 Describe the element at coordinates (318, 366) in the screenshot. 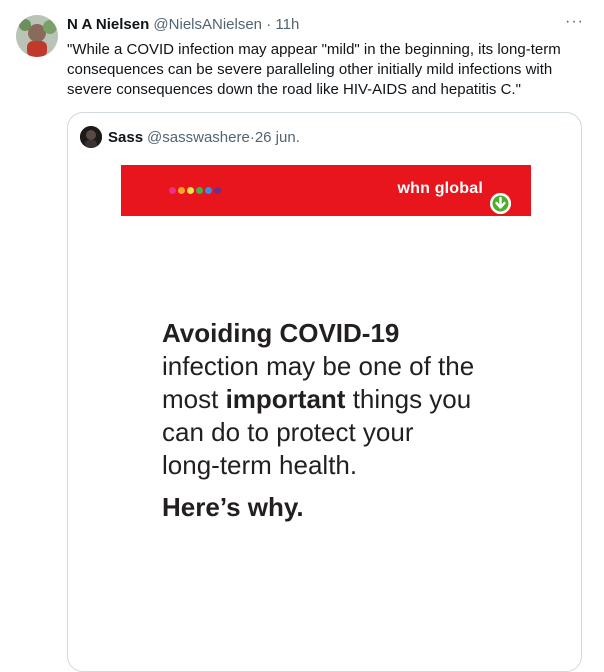

I see `headline-line: infection may be one of the` at that location.